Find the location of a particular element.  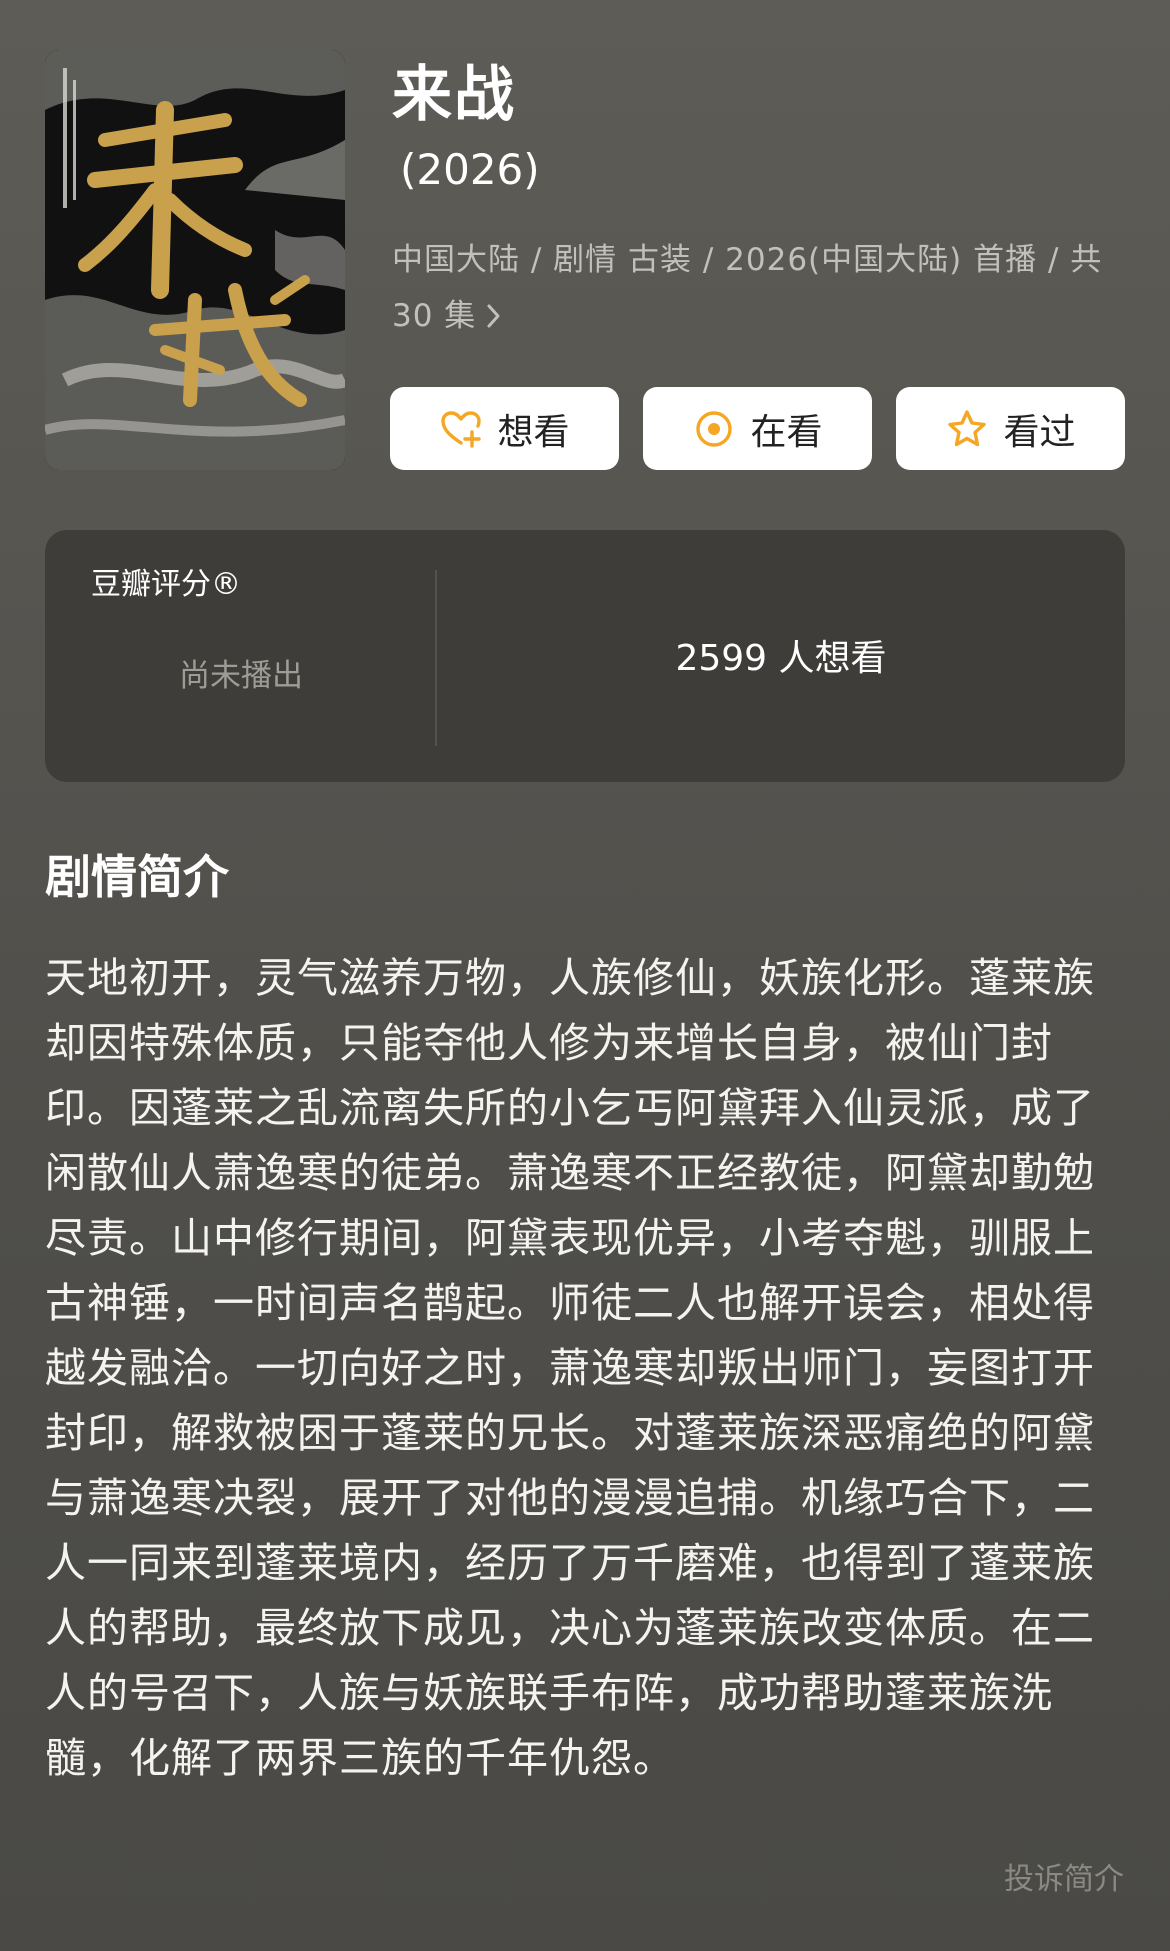

meta-line-episodes: 30 集 is located at coordinates (752, 316).